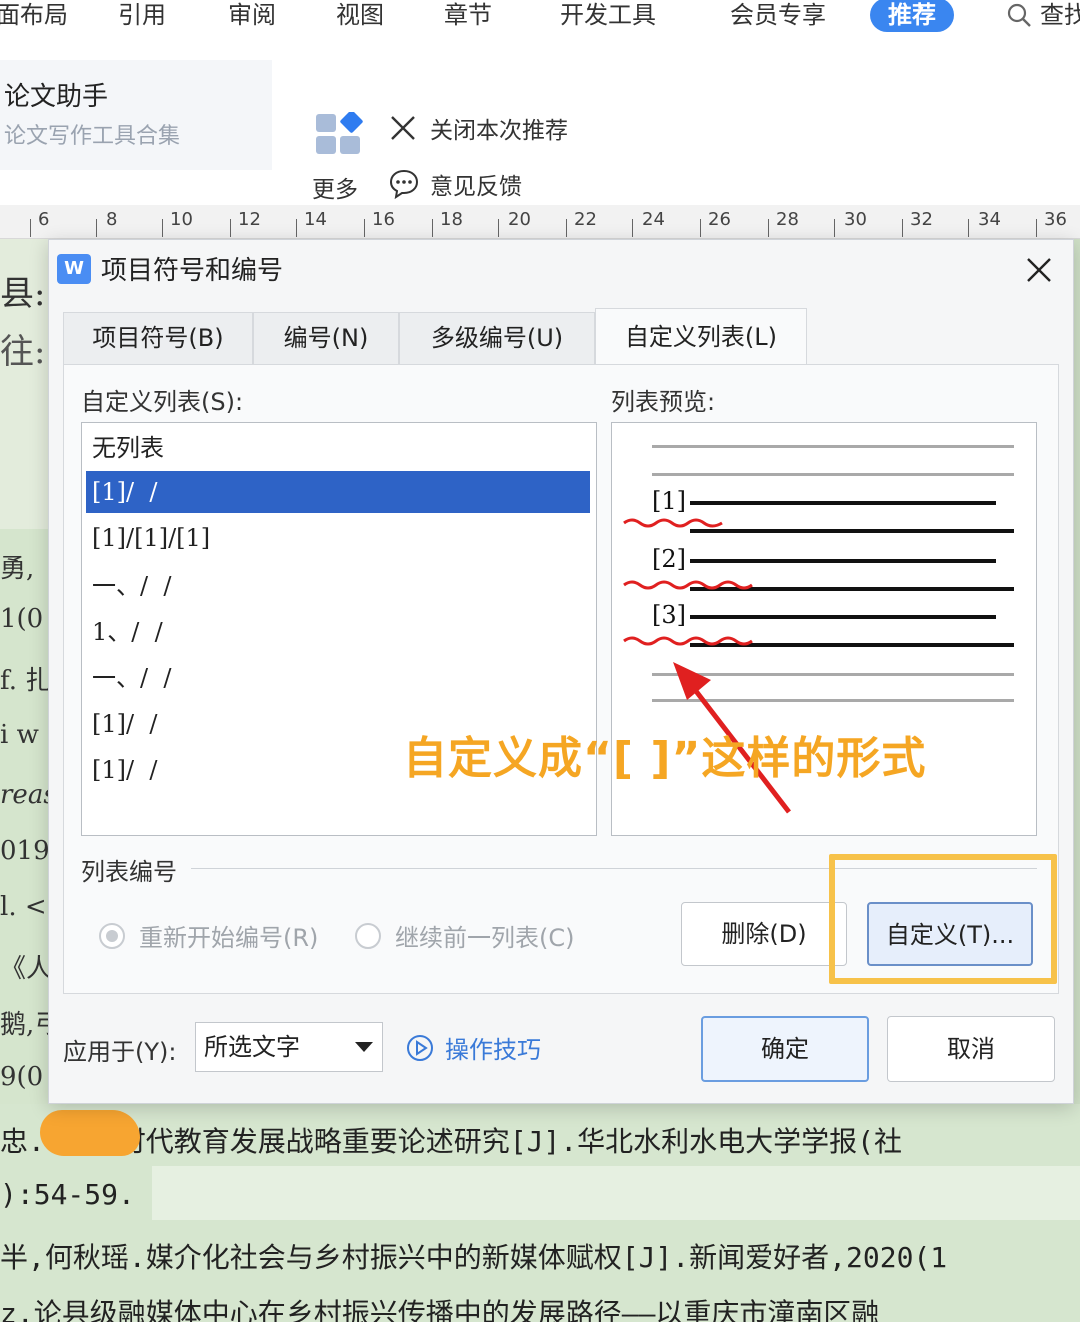 Image resolution: width=1080 pixels, height=1322 pixels. Describe the element at coordinates (971, 1049) in the screenshot. I see `cancel-button: 取消` at that location.